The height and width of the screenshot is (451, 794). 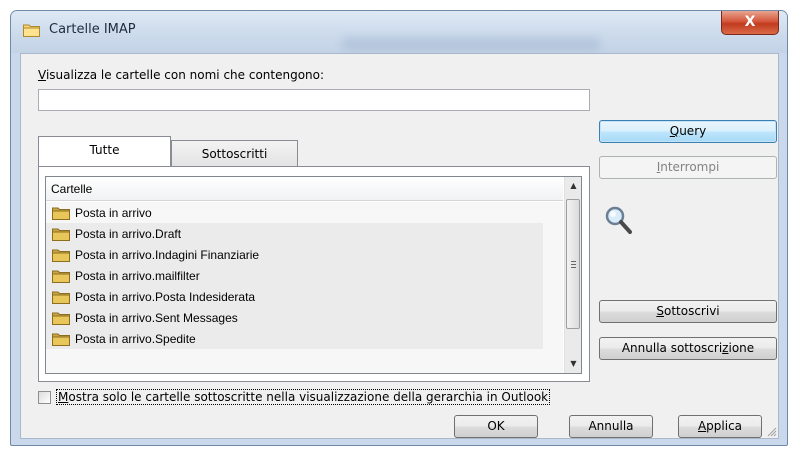 What do you see at coordinates (294, 317) in the screenshot?
I see `list-item: Posta in arrivo.Sent Messages` at bounding box center [294, 317].